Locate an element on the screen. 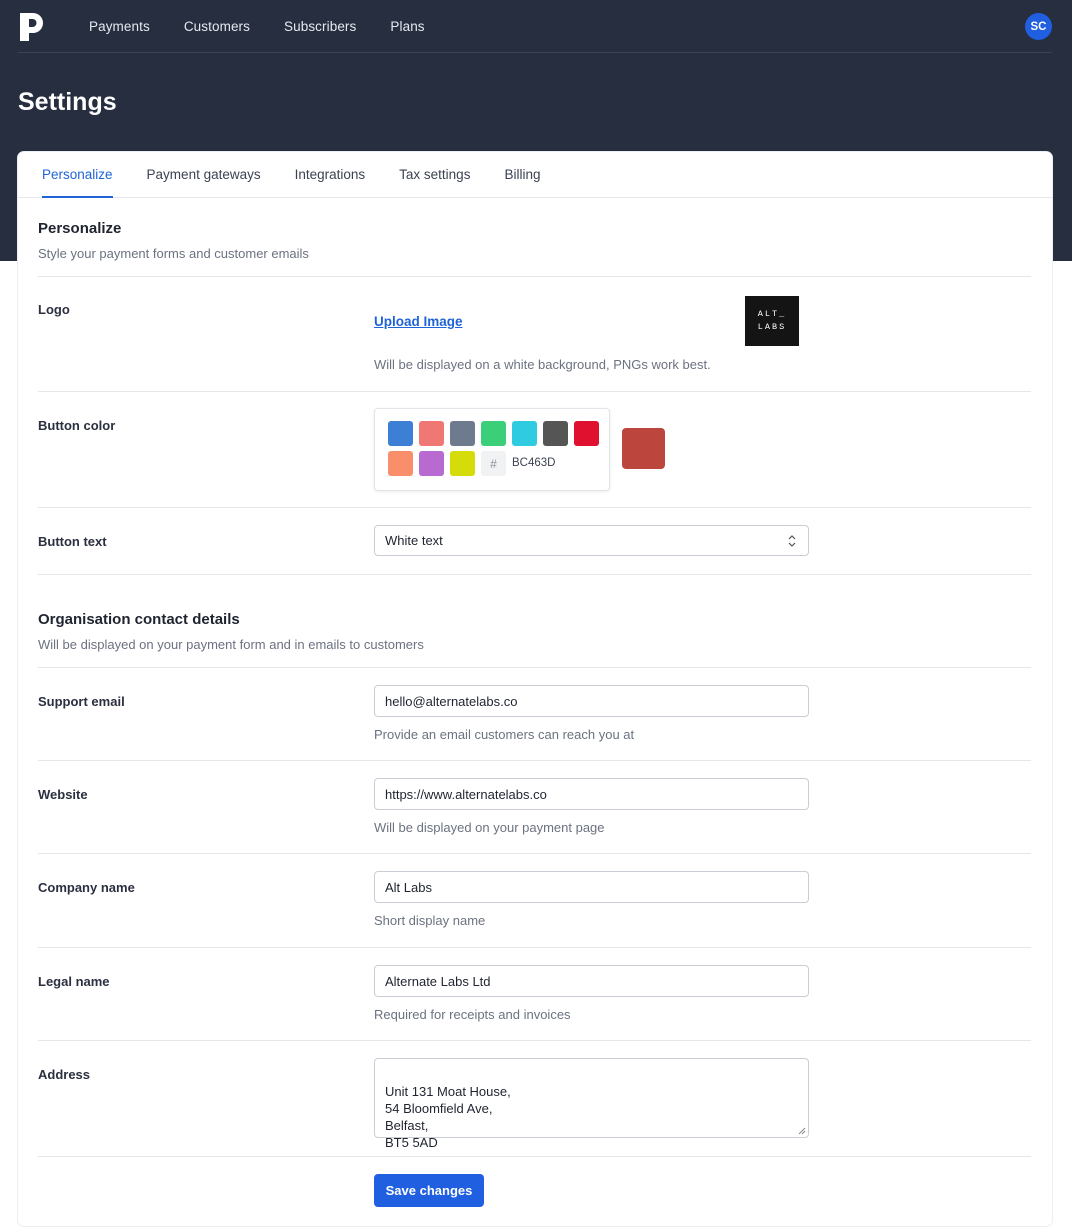 The height and width of the screenshot is (1231, 1072). logo-field: Upload Image is located at coordinates (418, 322).